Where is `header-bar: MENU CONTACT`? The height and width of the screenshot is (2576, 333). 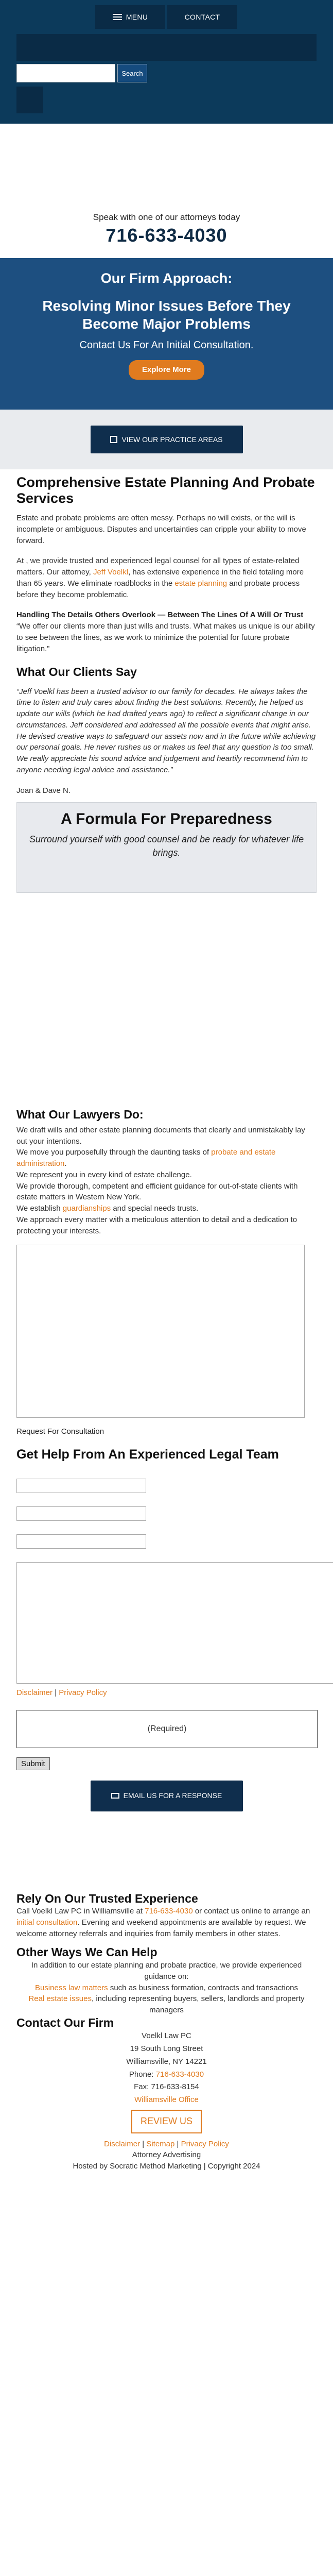
header-bar: MENU CONTACT is located at coordinates (166, 17).